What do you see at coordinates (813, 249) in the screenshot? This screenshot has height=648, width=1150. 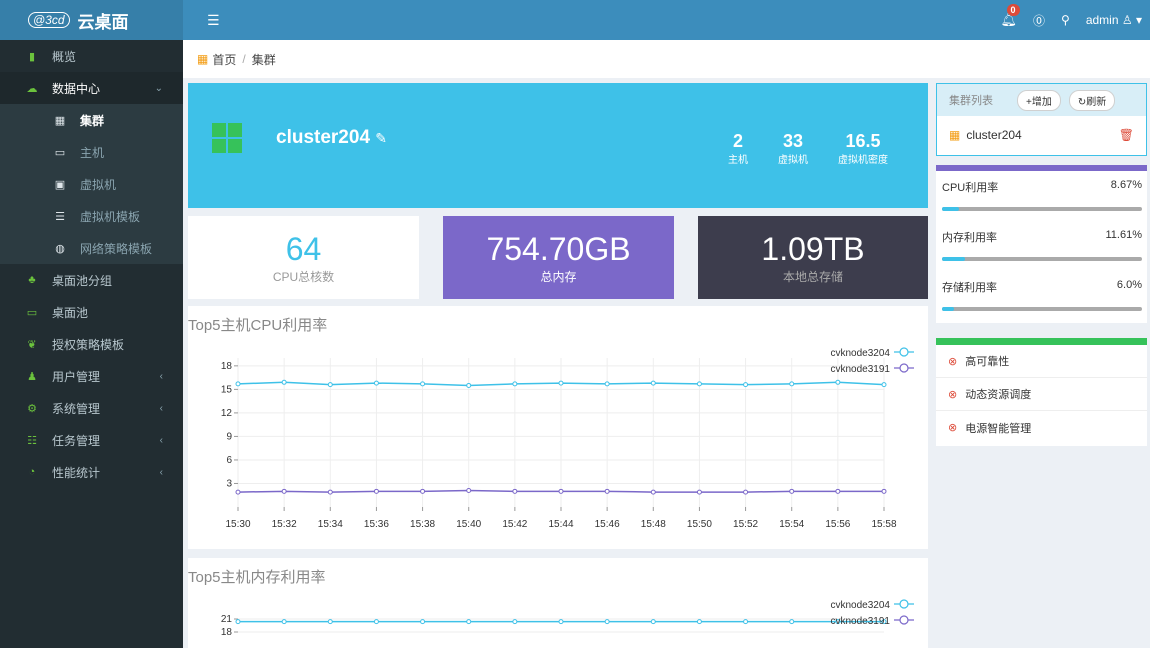 I see `card-value: 1.09TB` at bounding box center [813, 249].